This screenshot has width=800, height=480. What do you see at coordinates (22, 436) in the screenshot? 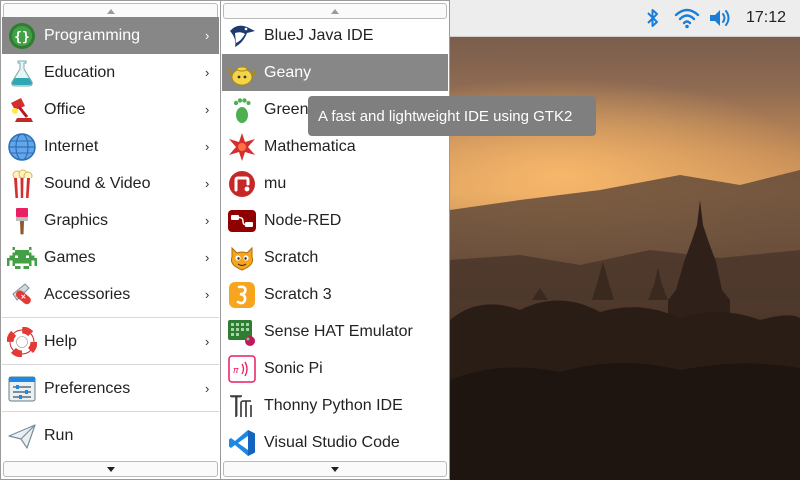
I see `paper-plane-icon` at bounding box center [22, 436].